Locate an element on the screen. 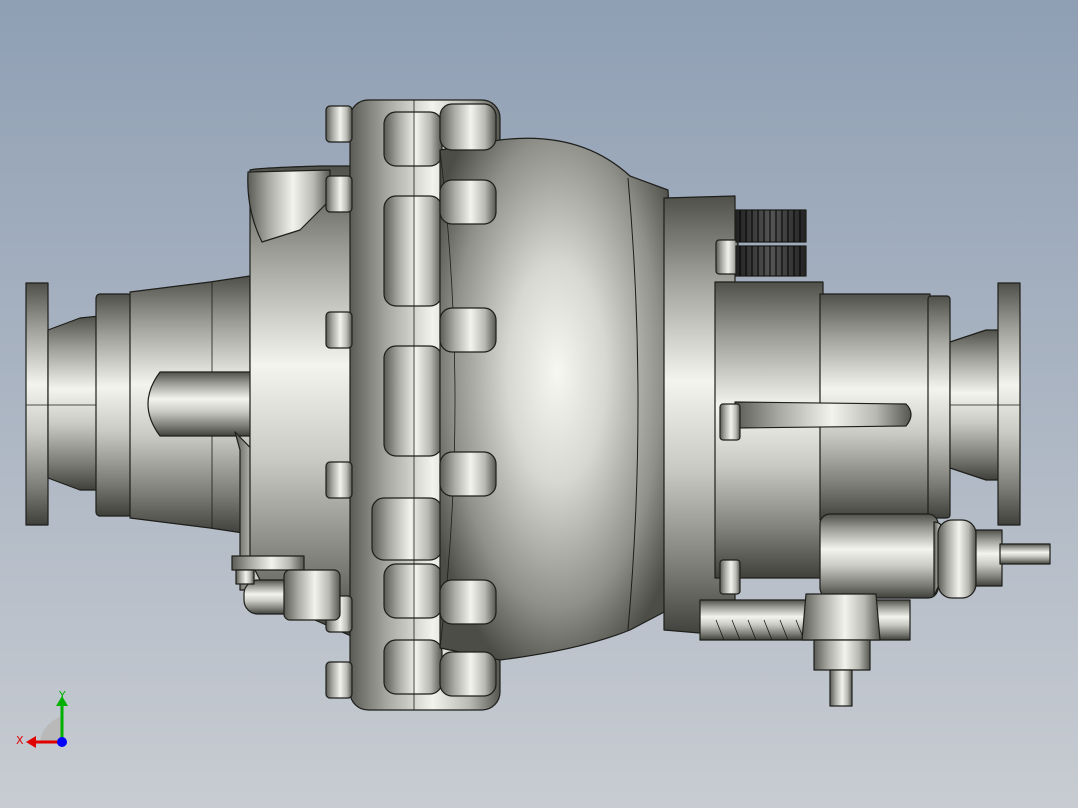 The height and width of the screenshot is (808, 1078). coordinate-triad: X Y is located at coordinates (45, 719).